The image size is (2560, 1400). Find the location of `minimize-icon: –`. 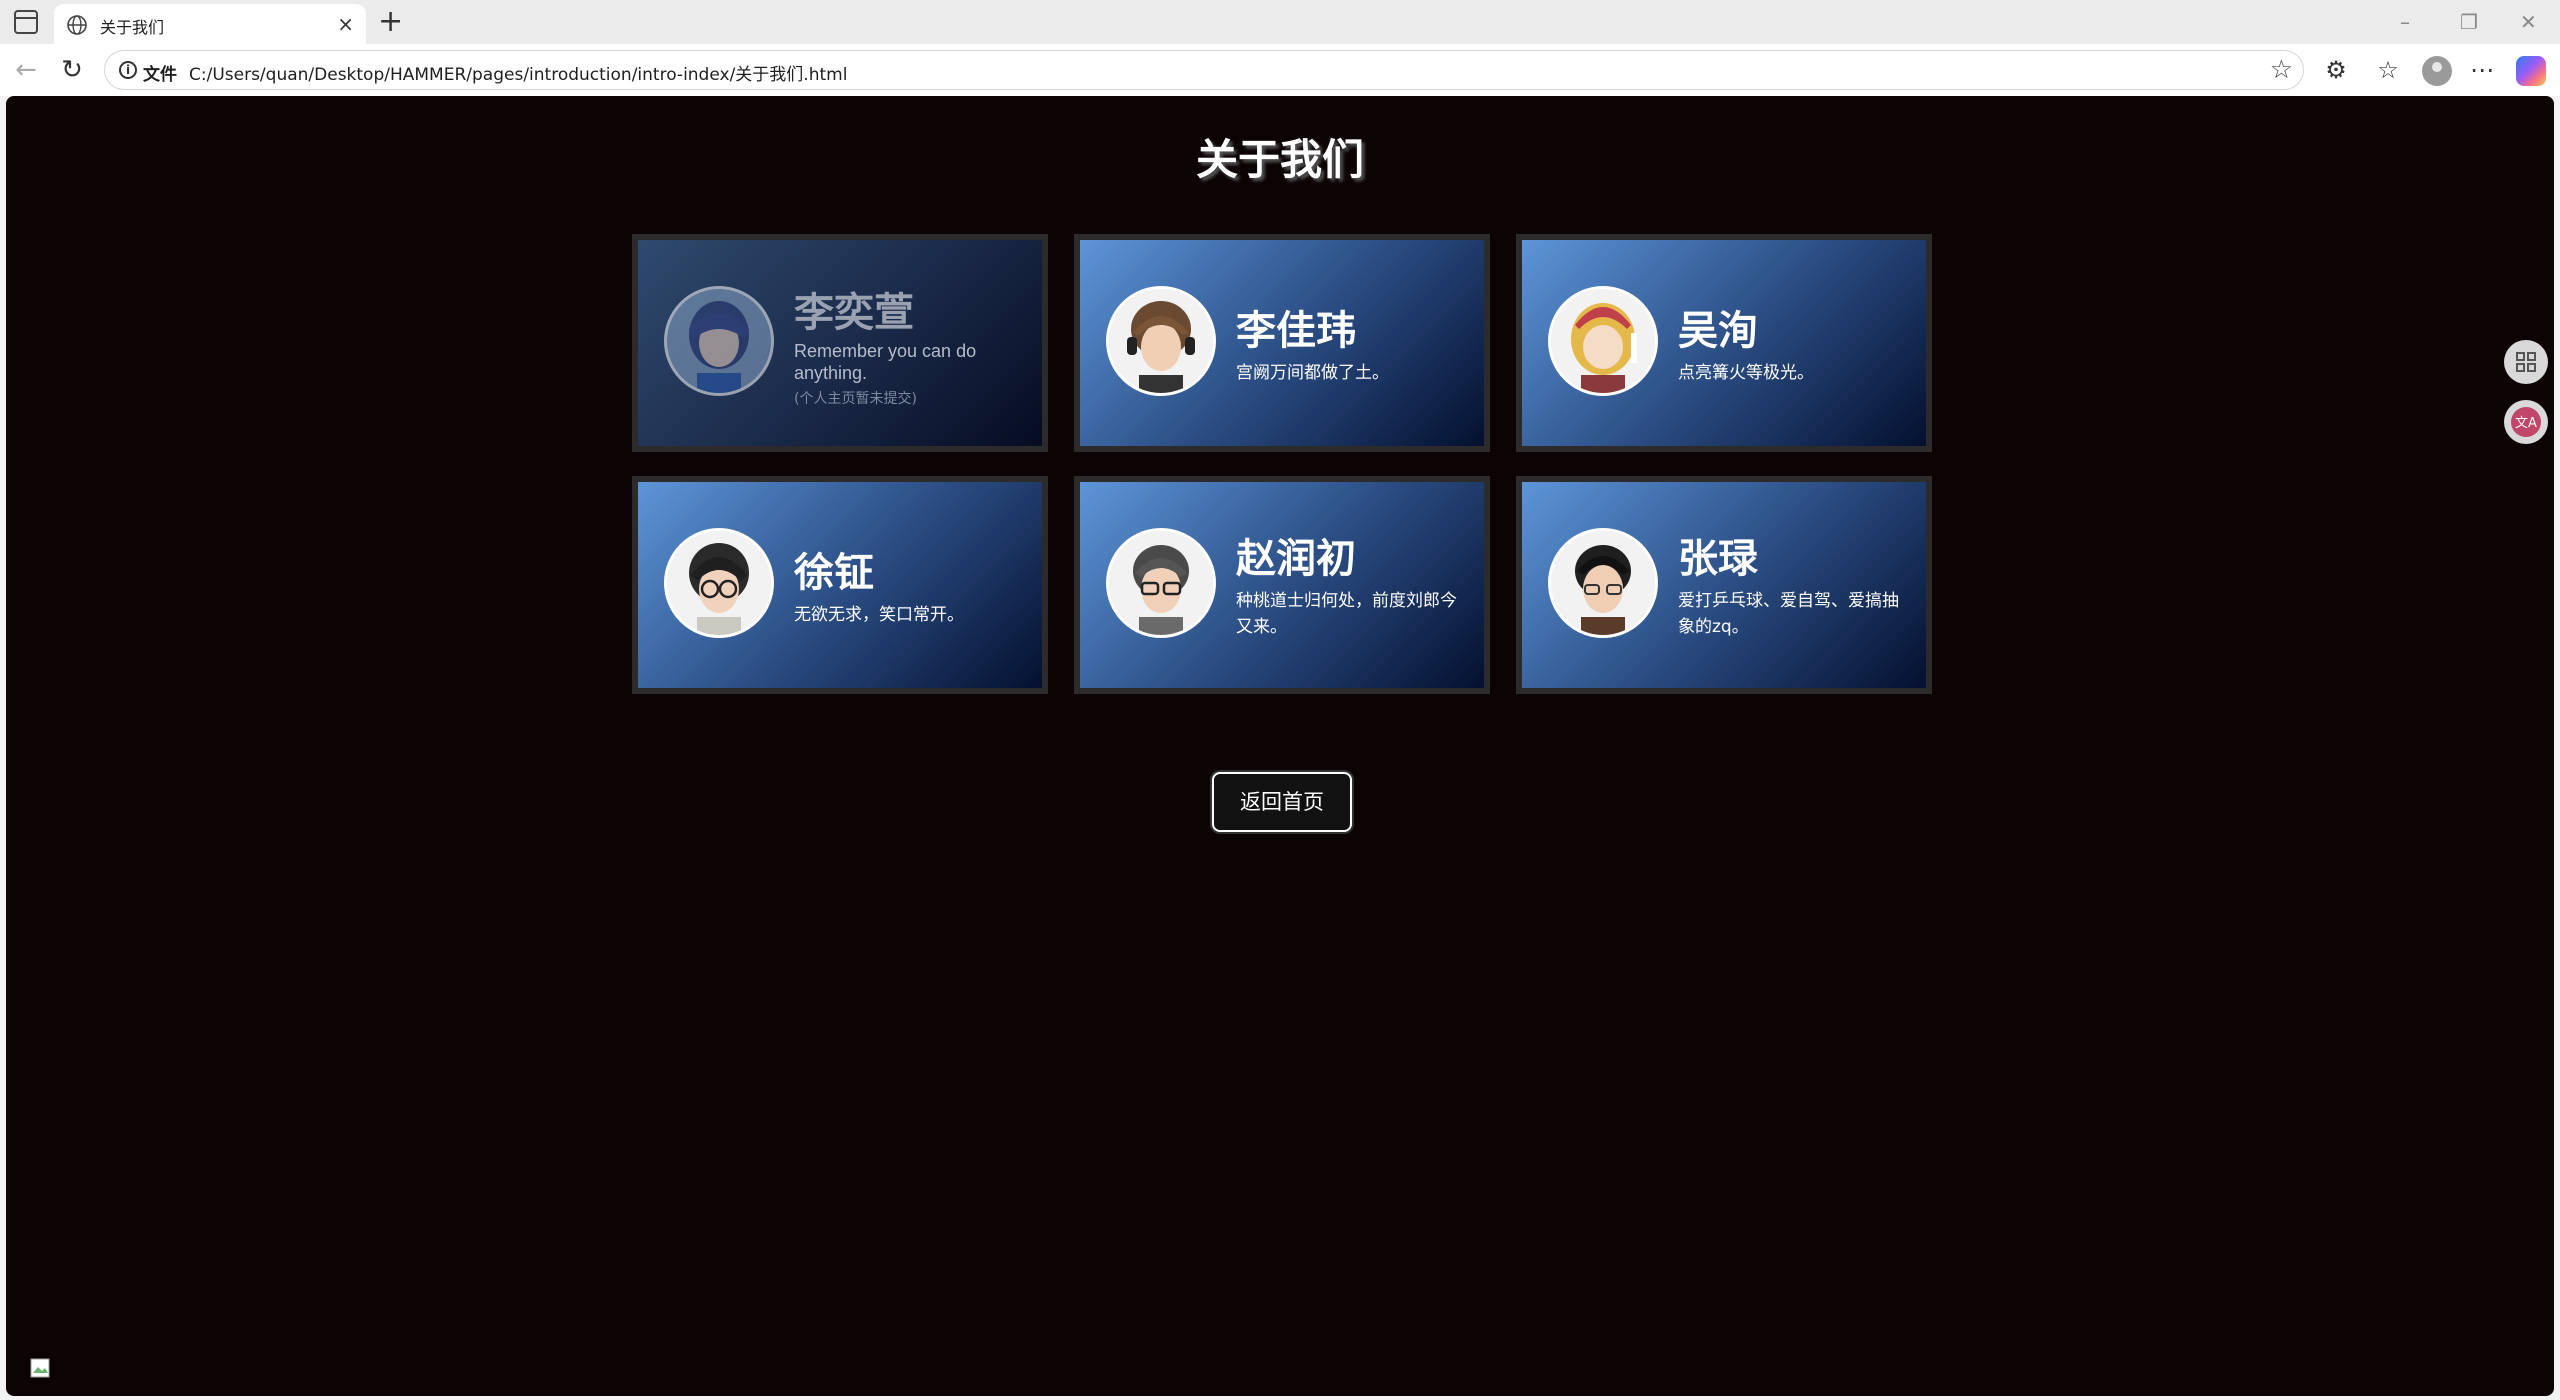

minimize-icon: – is located at coordinates (2405, 22).